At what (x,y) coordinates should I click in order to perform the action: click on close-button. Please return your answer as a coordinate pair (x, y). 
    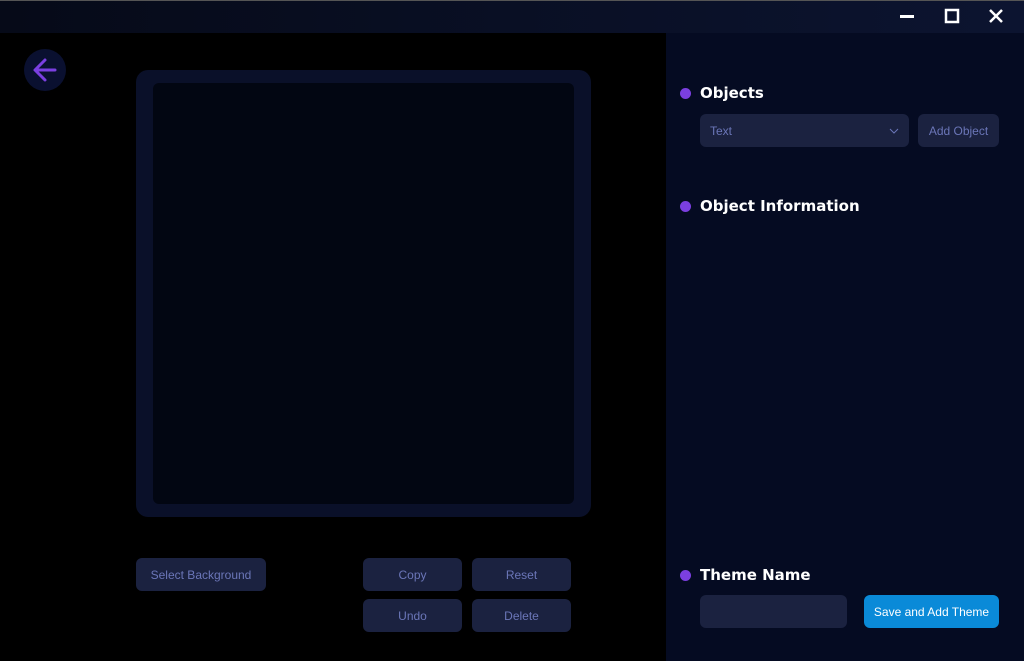
    Looking at the image, I should click on (996, 18).